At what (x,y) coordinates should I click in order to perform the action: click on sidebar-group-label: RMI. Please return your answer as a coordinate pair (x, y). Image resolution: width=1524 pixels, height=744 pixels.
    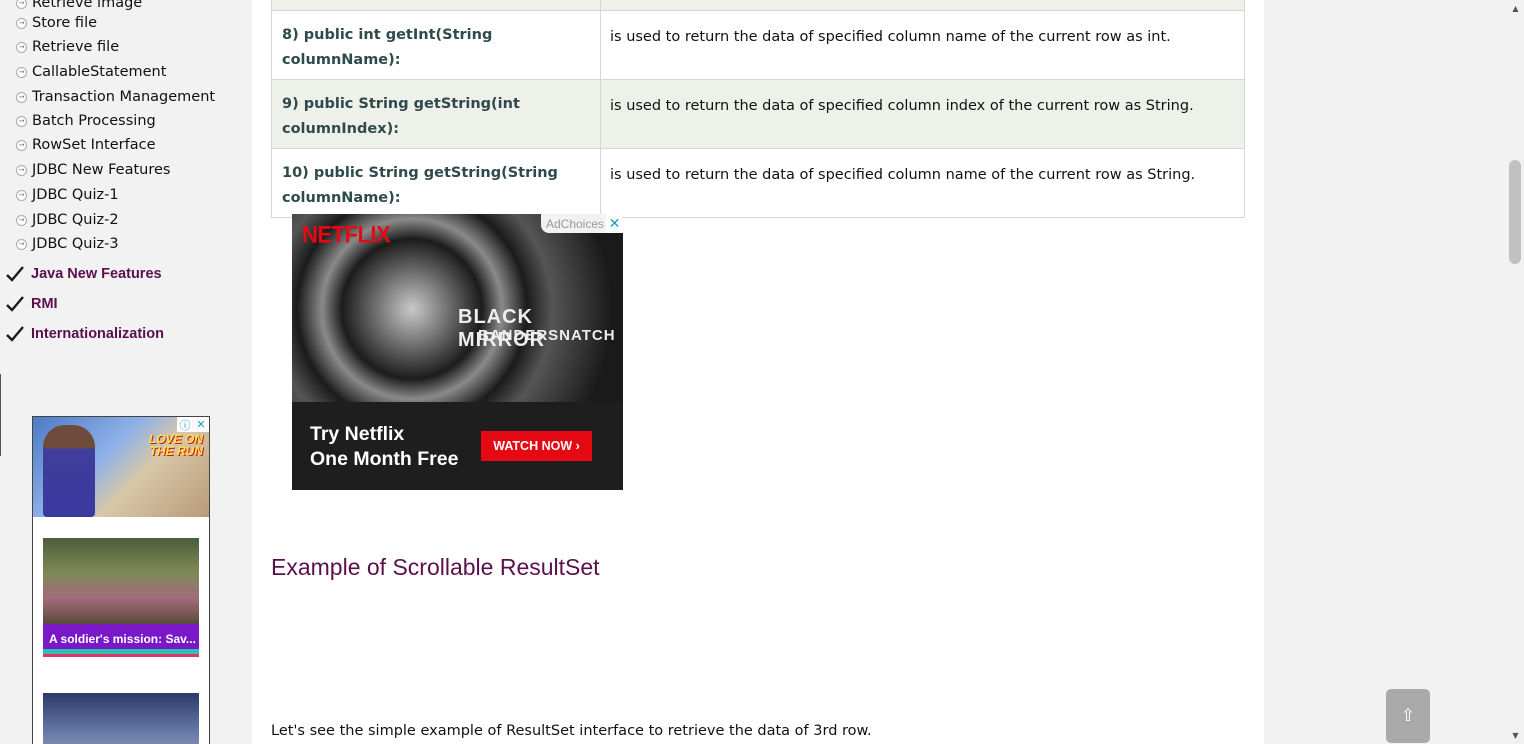
    Looking at the image, I should click on (44, 304).